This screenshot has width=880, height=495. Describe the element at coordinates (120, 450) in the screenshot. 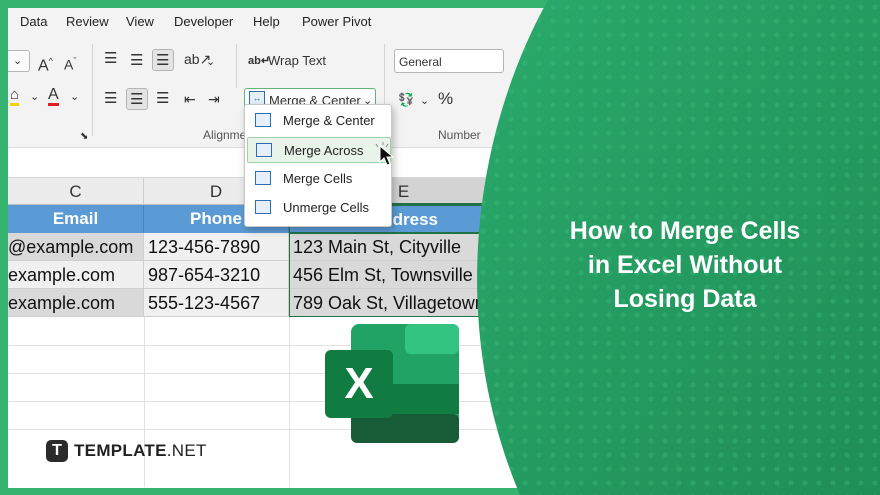

I see `brand-name-main: TEMPLATE` at that location.